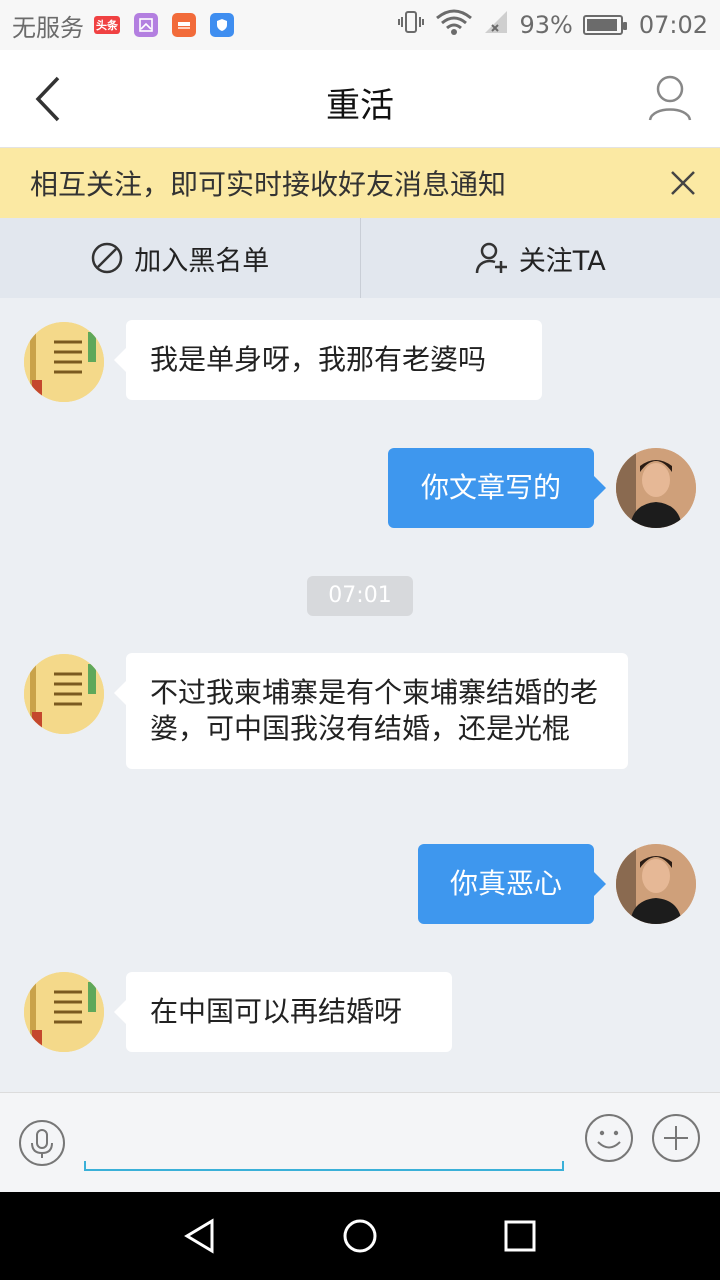  What do you see at coordinates (146, 25) in the screenshot?
I see `gallery-app-icon` at bounding box center [146, 25].